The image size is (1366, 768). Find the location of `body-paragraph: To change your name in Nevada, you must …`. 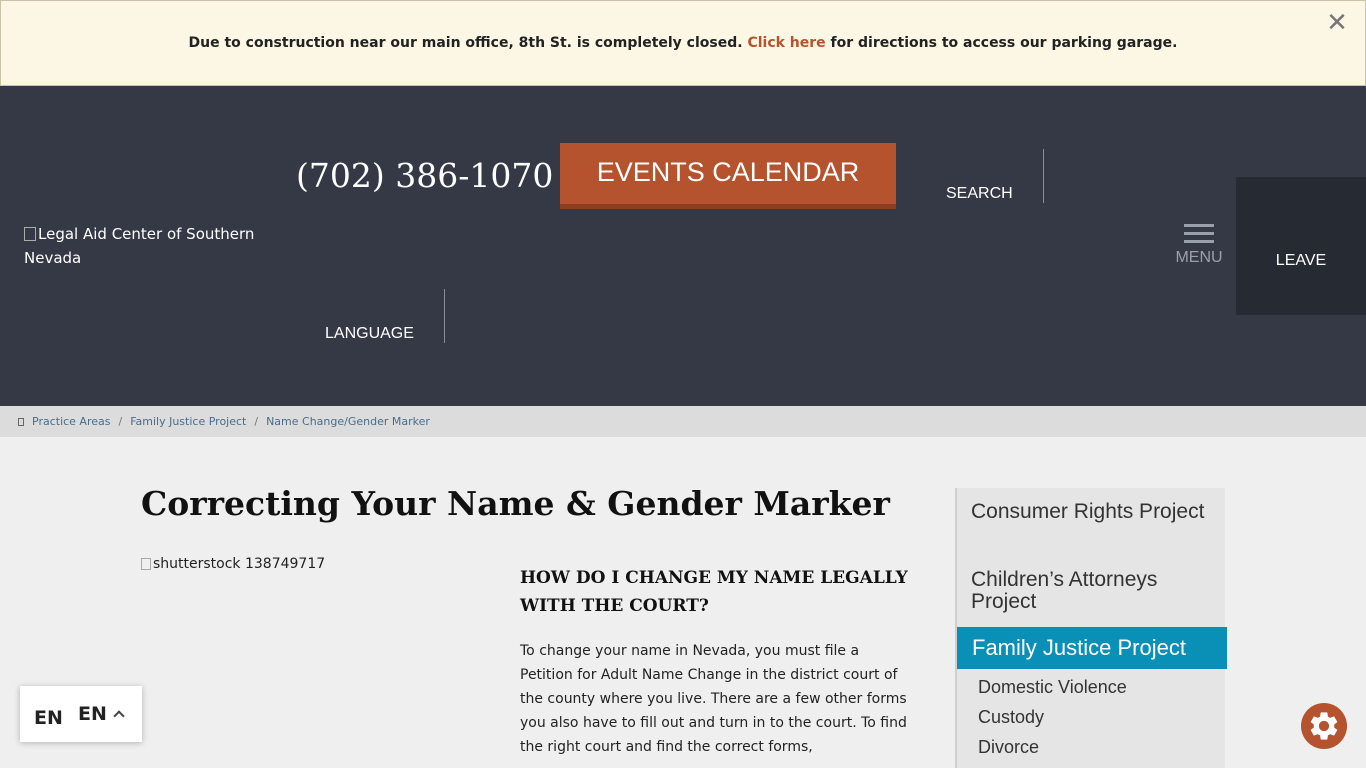

body-paragraph: To change your name in Nevada, you must … is located at coordinates (713, 699).